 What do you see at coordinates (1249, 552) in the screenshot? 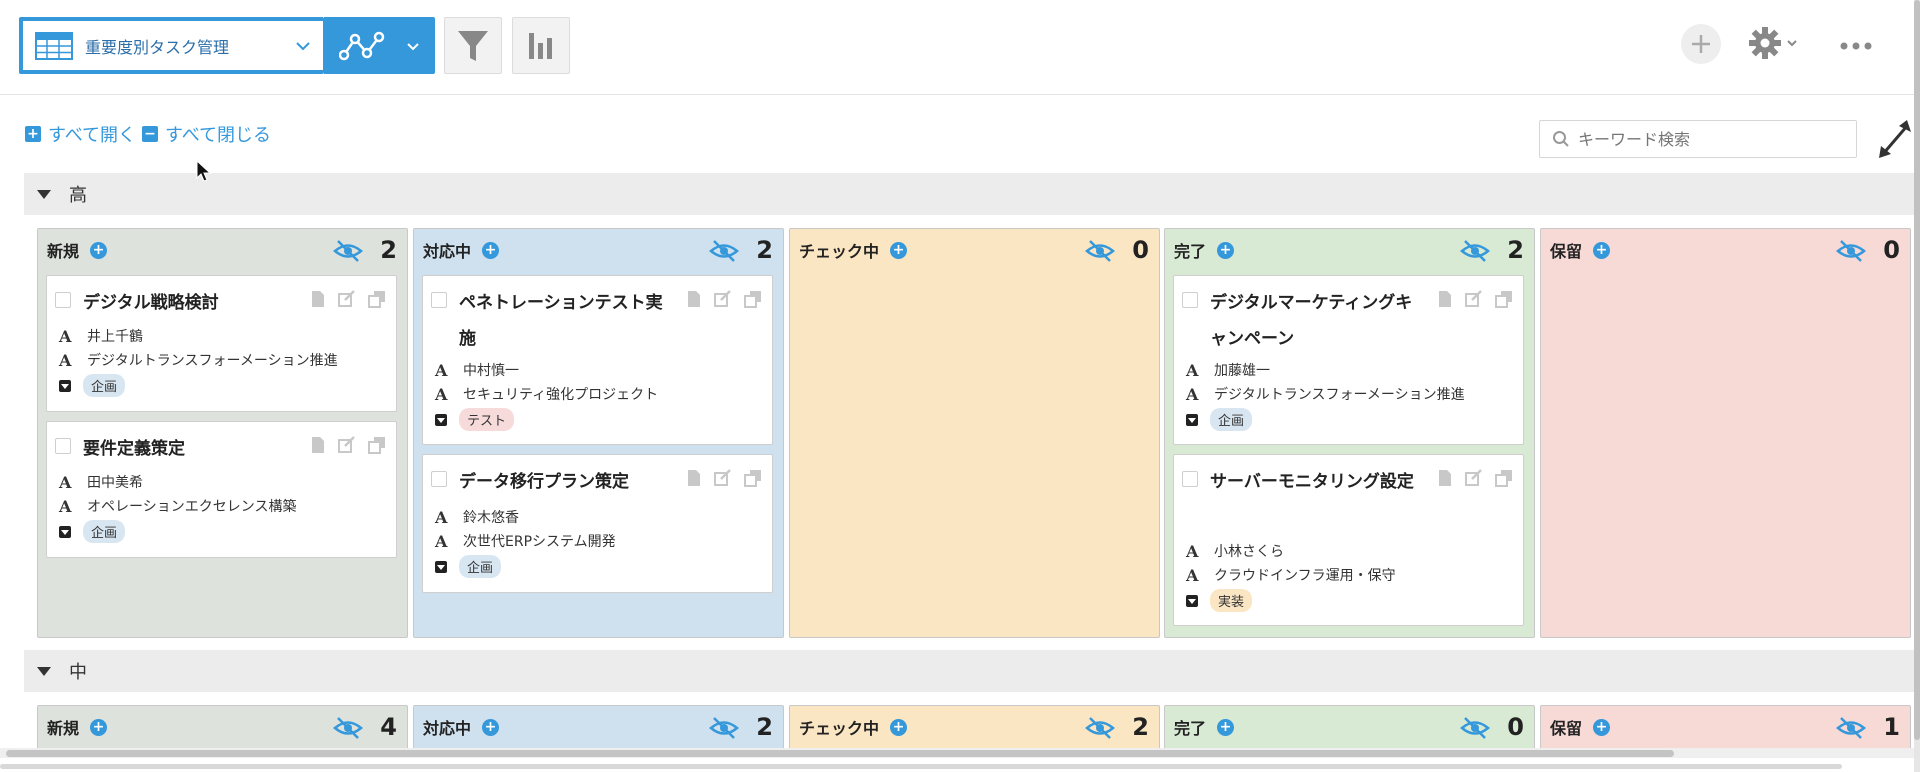
I see `assignee: 小林さくら` at bounding box center [1249, 552].